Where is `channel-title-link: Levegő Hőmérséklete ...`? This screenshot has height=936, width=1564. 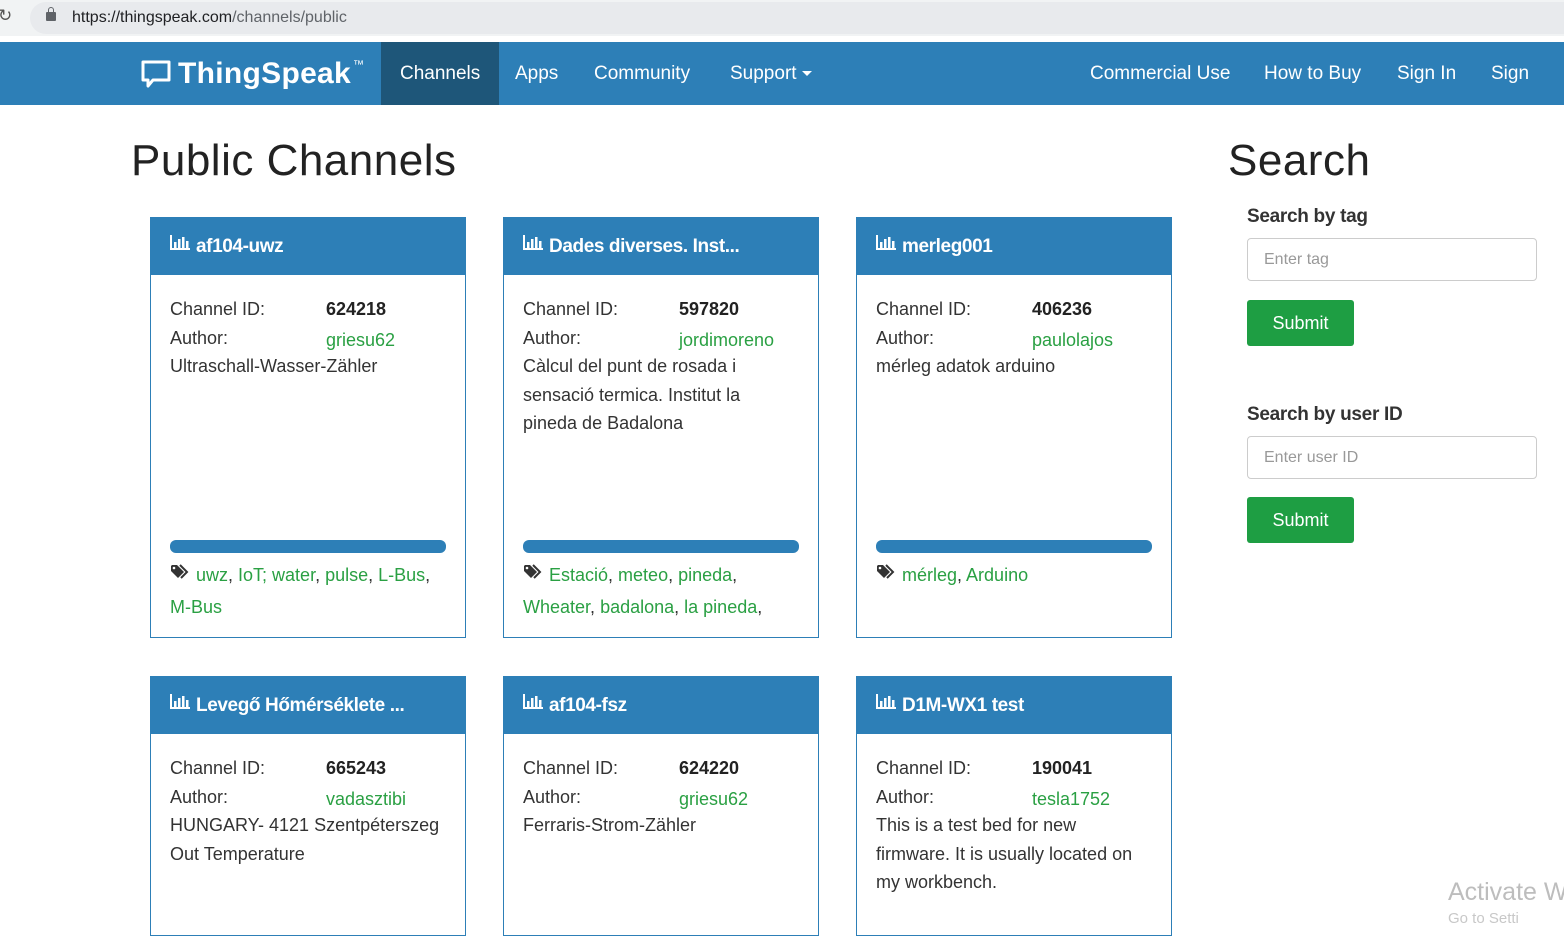
channel-title-link: Levegő Hőmérséklete ... is located at coordinates (308, 705).